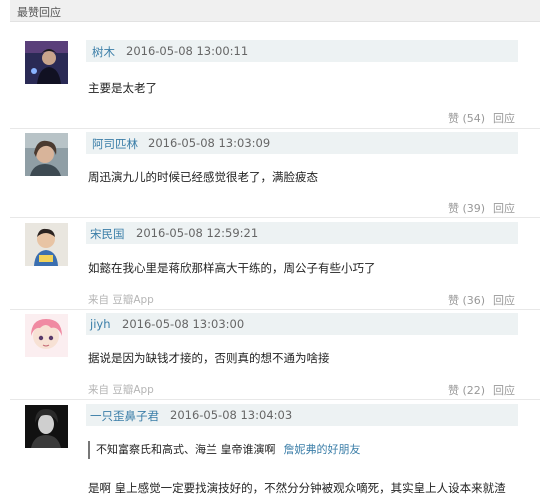 This screenshot has height=499, width=550. Describe the element at coordinates (275, 11) in the screenshot. I see `section-header: 最赞回应` at that location.